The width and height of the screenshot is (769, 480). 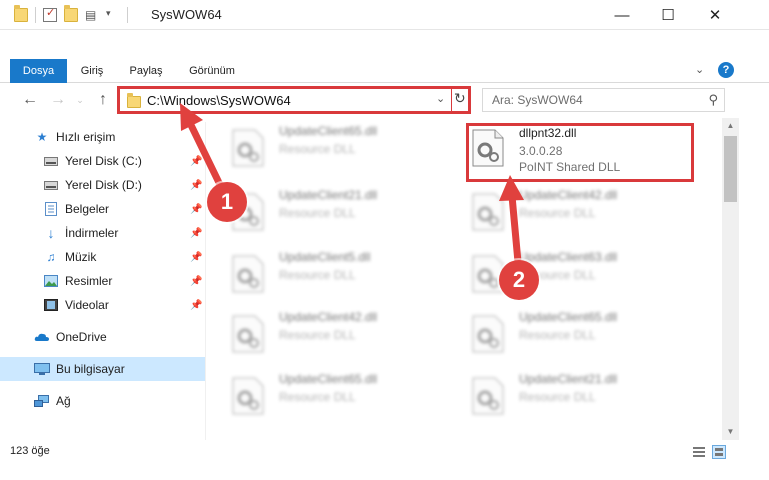 I want to click on sidebar-item-label: Belgeler, so click(x=87, y=209).